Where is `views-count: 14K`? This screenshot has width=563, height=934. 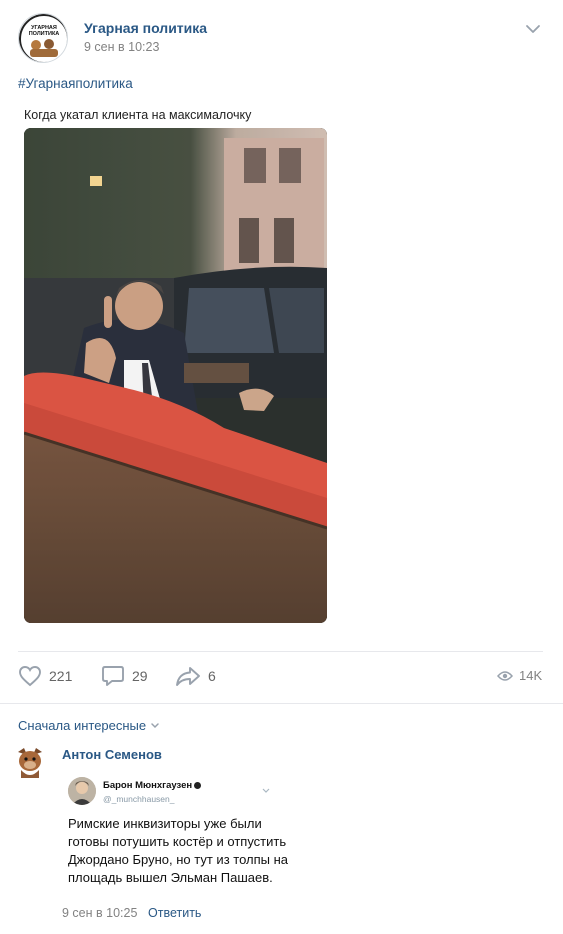
views-count: 14K is located at coordinates (531, 675).